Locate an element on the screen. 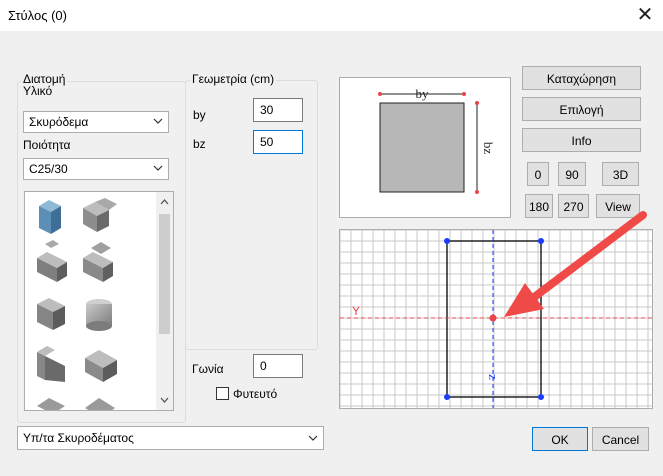 The width and height of the screenshot is (663, 476). view-3d-button: 3D is located at coordinates (620, 174).